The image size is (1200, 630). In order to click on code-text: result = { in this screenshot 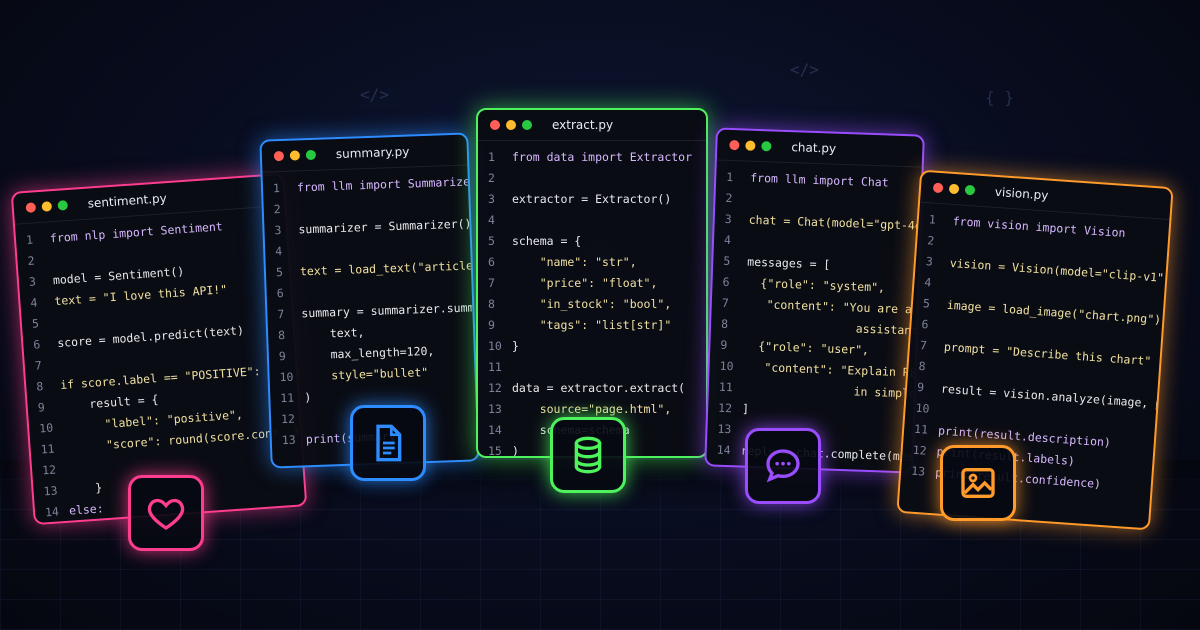, I will do `click(110, 402)`.